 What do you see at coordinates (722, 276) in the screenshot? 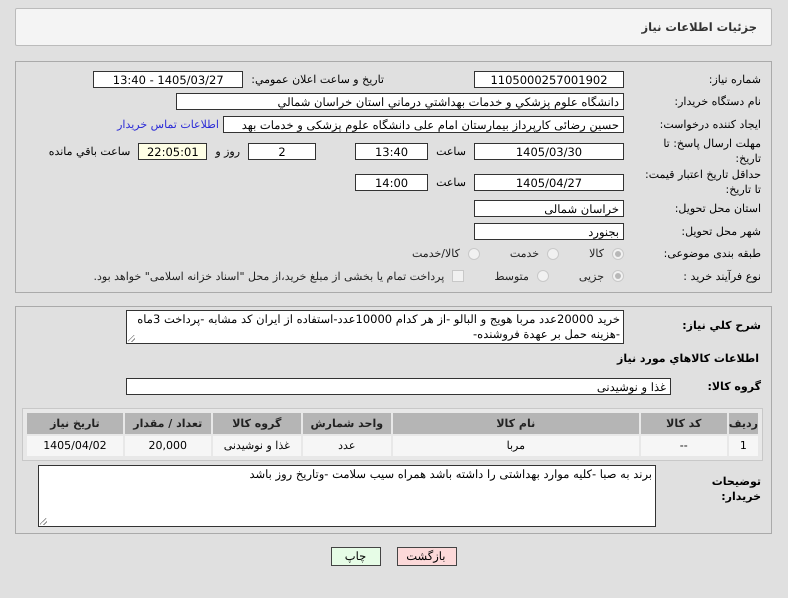
I see `field-label: نوع فرآیند خرید :` at bounding box center [722, 276].